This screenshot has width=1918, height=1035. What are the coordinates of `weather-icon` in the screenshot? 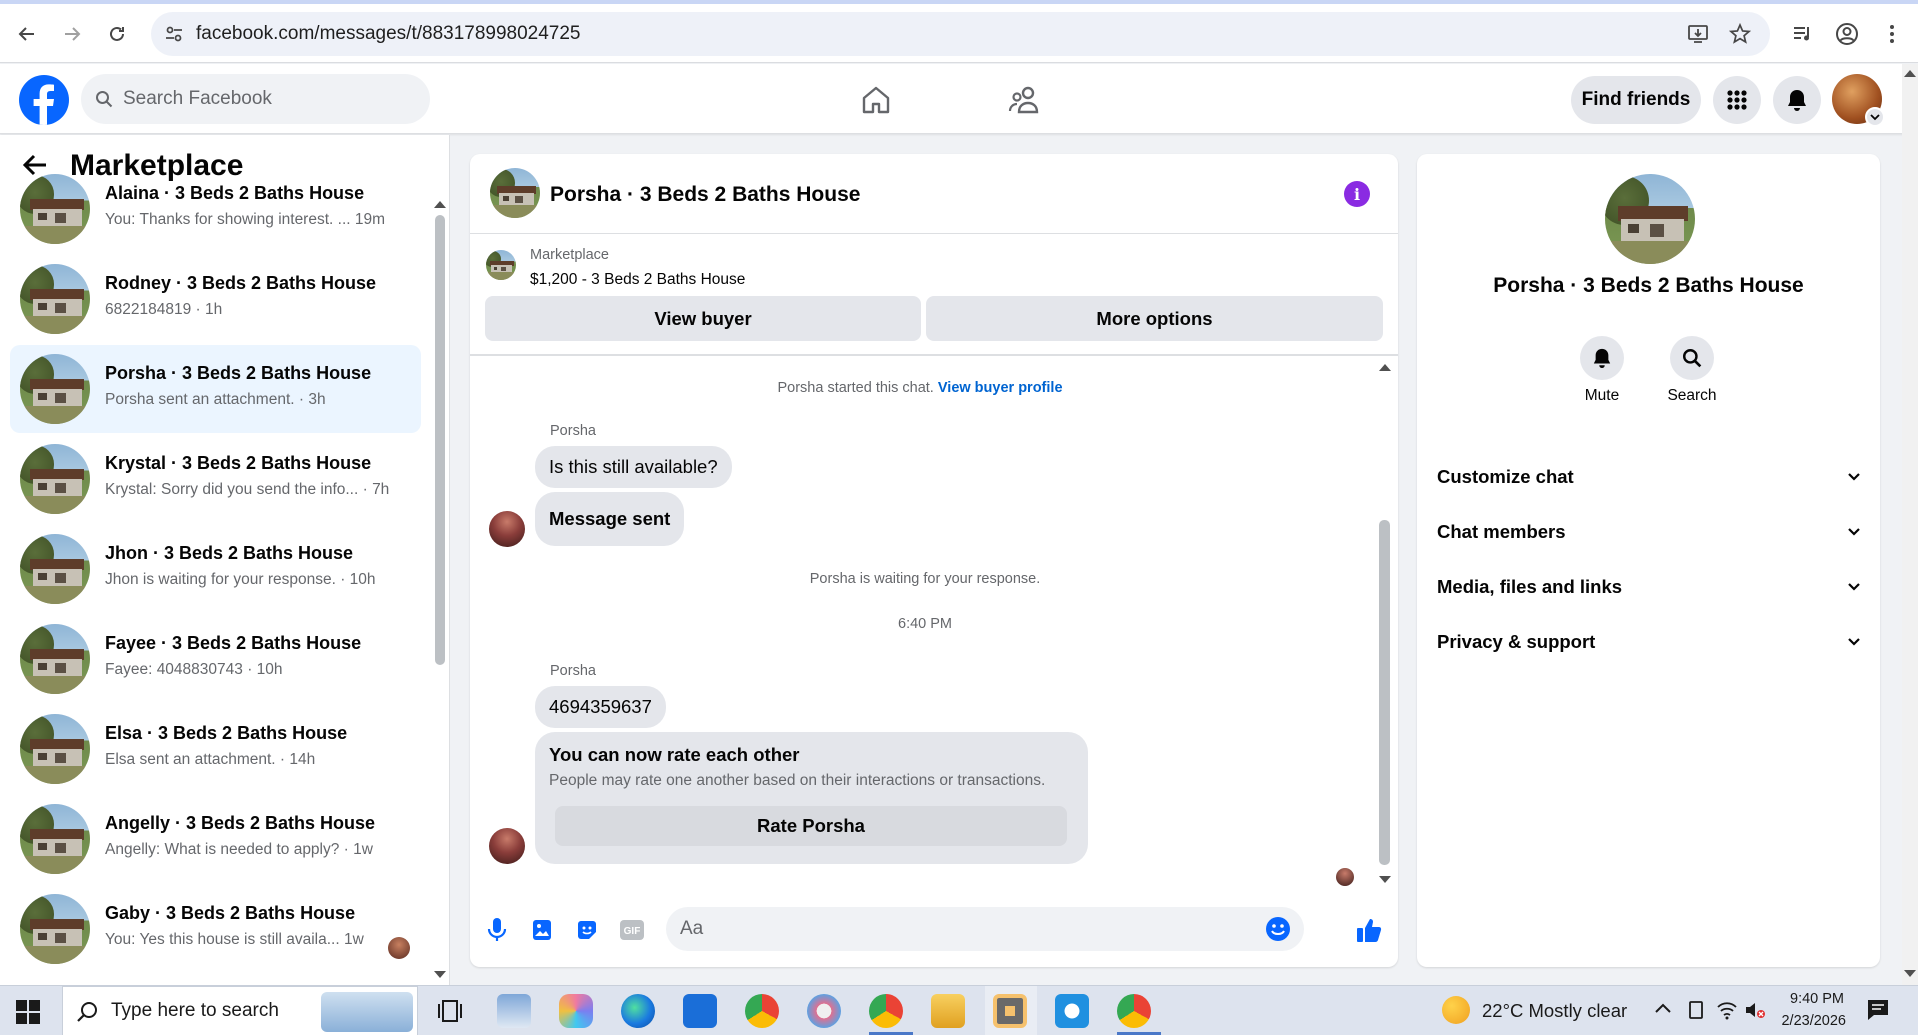 It's located at (1456, 1010).